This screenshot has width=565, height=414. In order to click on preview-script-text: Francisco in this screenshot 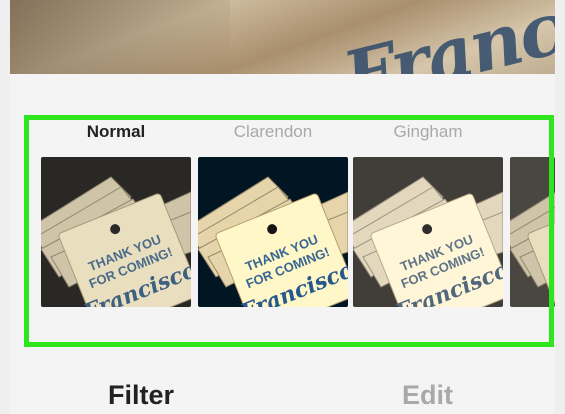, I will do `click(445, 37)`.